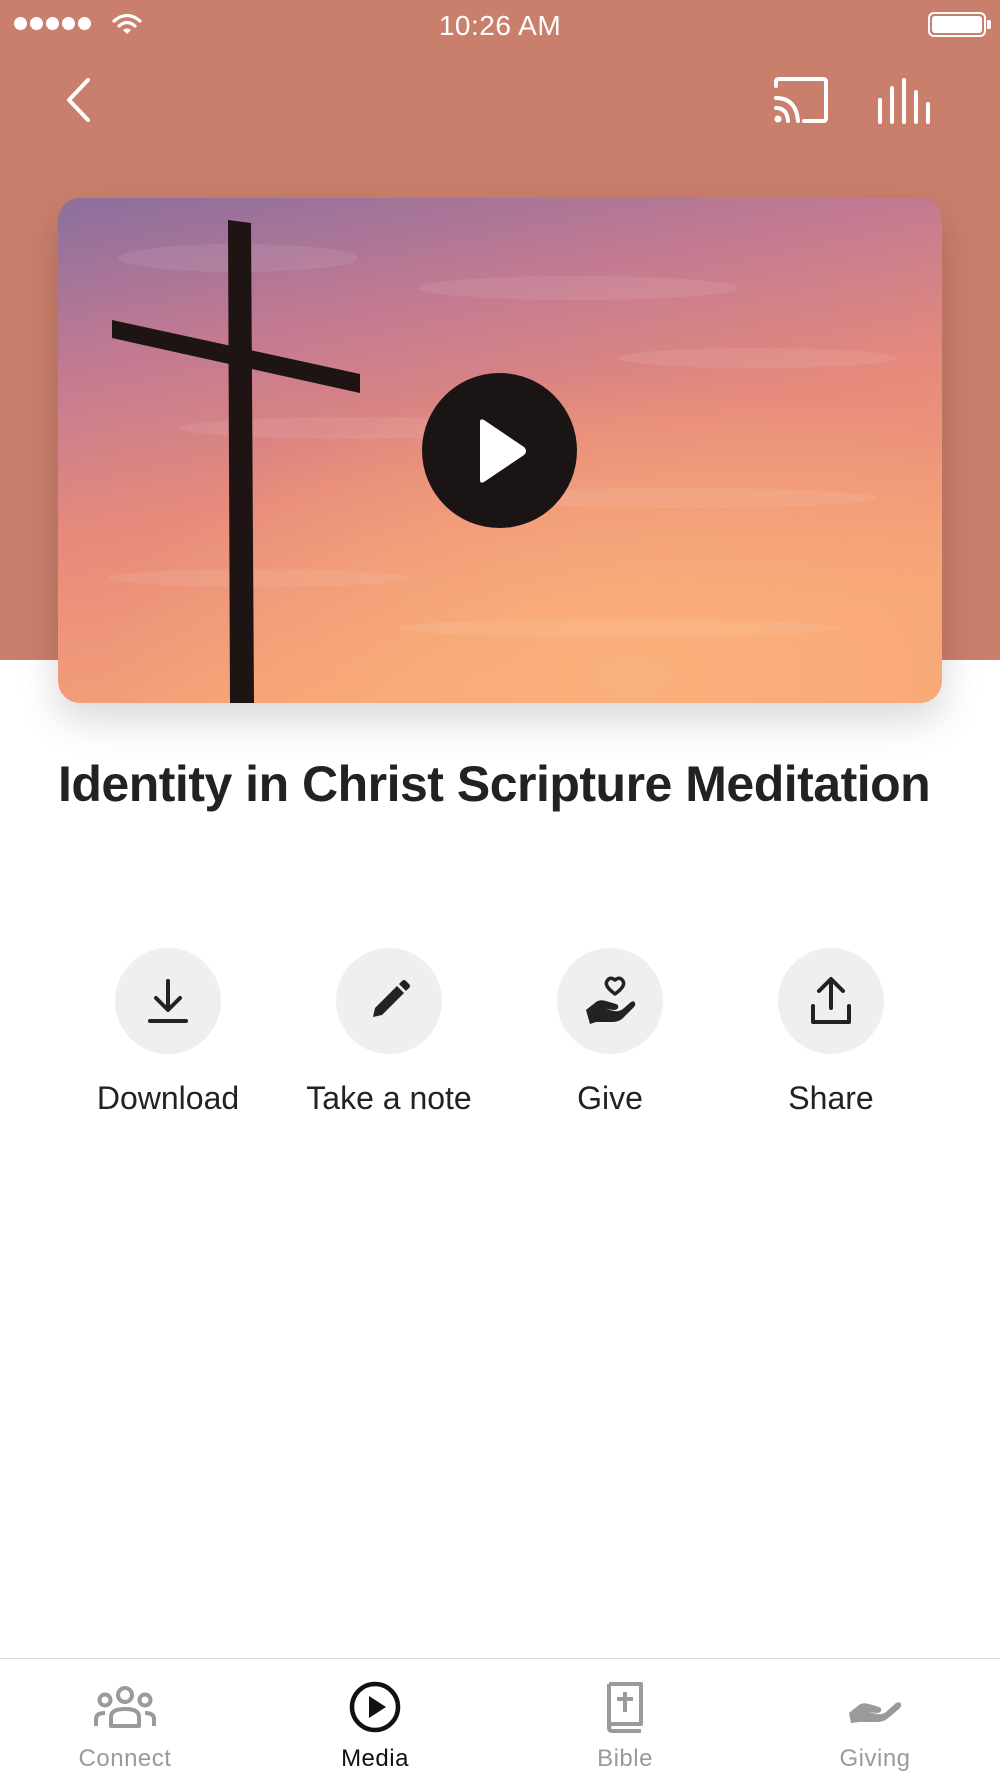 The width and height of the screenshot is (1000, 1778). What do you see at coordinates (625, 1758) in the screenshot?
I see `tab-bible-label: Bible` at bounding box center [625, 1758].